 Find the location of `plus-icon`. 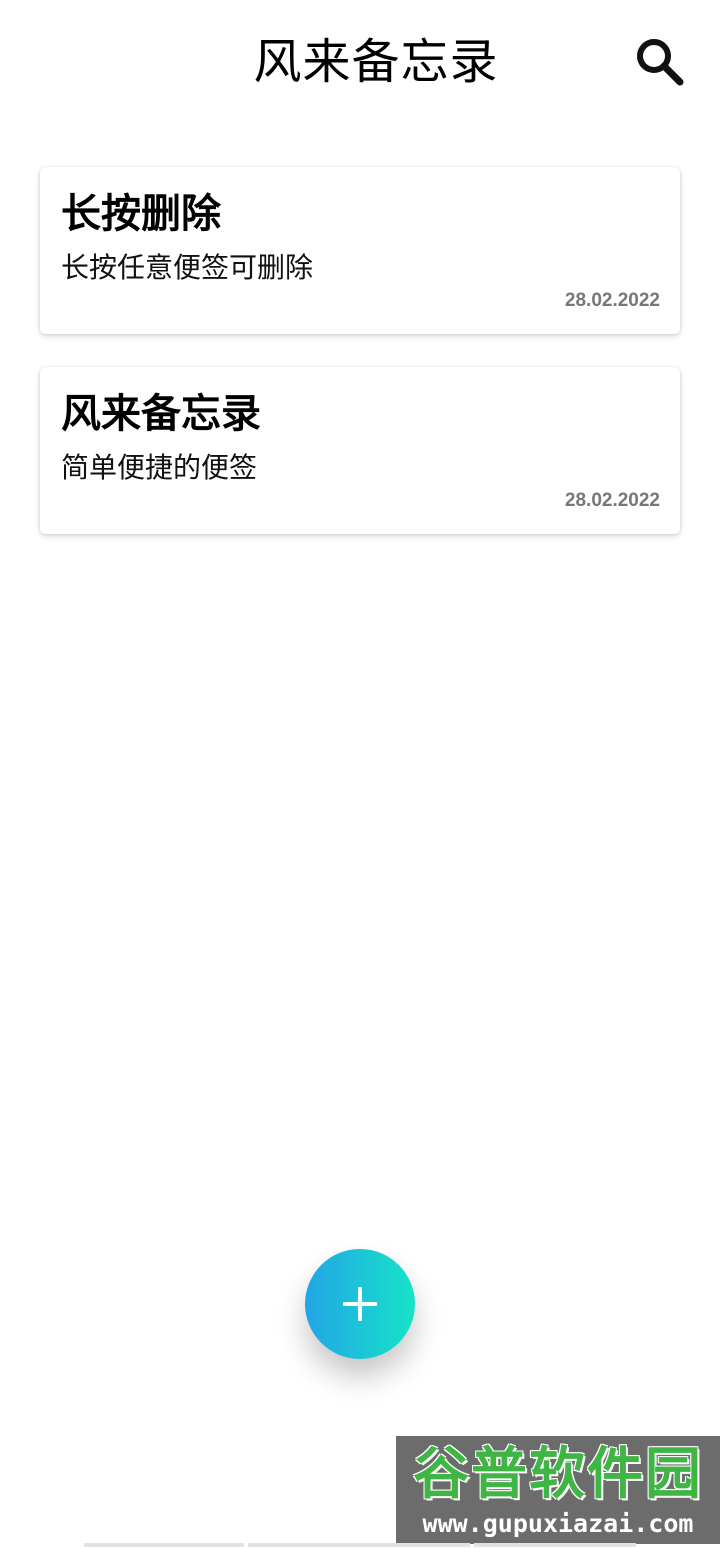

plus-icon is located at coordinates (360, 1304).